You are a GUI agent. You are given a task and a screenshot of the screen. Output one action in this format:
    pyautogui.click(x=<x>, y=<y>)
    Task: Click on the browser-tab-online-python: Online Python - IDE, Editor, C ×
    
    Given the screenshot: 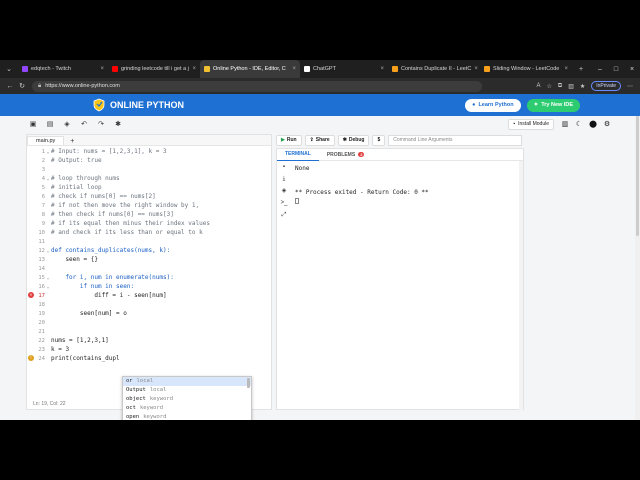 What is the action you would take?
    pyautogui.click(x=250, y=69)
    